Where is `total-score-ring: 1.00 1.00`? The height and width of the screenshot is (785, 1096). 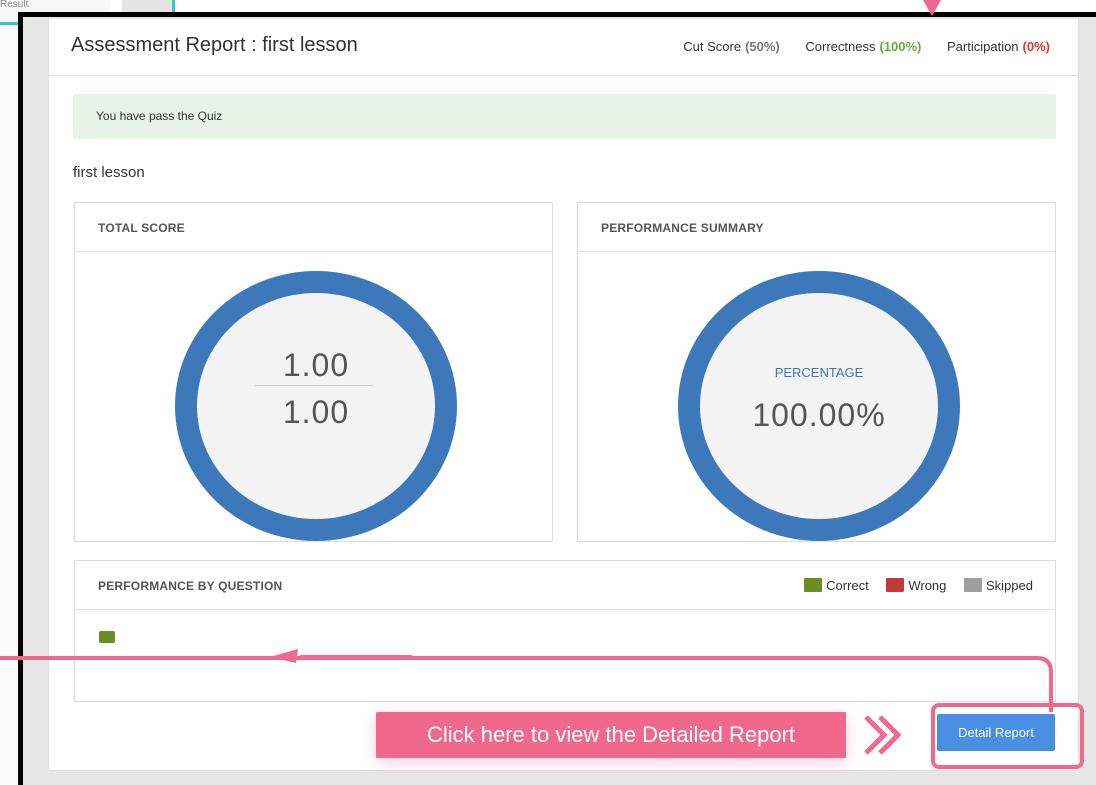
total-score-ring: 1.00 1.00 is located at coordinates (316, 406).